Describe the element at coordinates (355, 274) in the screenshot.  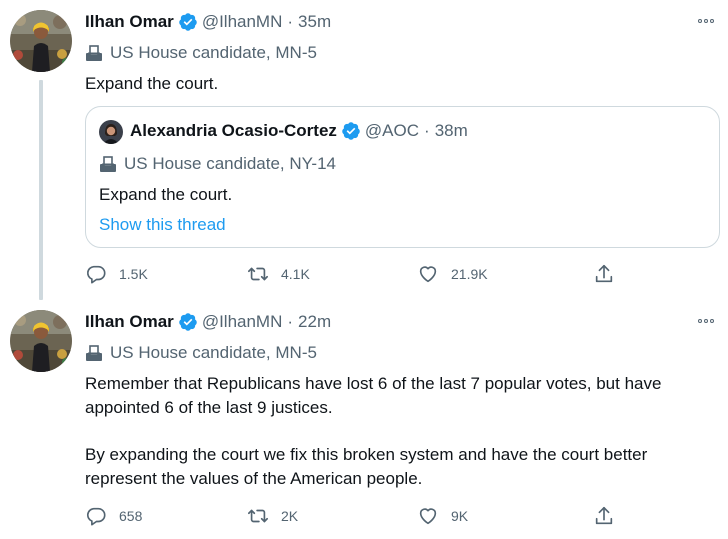
I see `action-bar: 1.5K 4.1K 21.9K` at that location.